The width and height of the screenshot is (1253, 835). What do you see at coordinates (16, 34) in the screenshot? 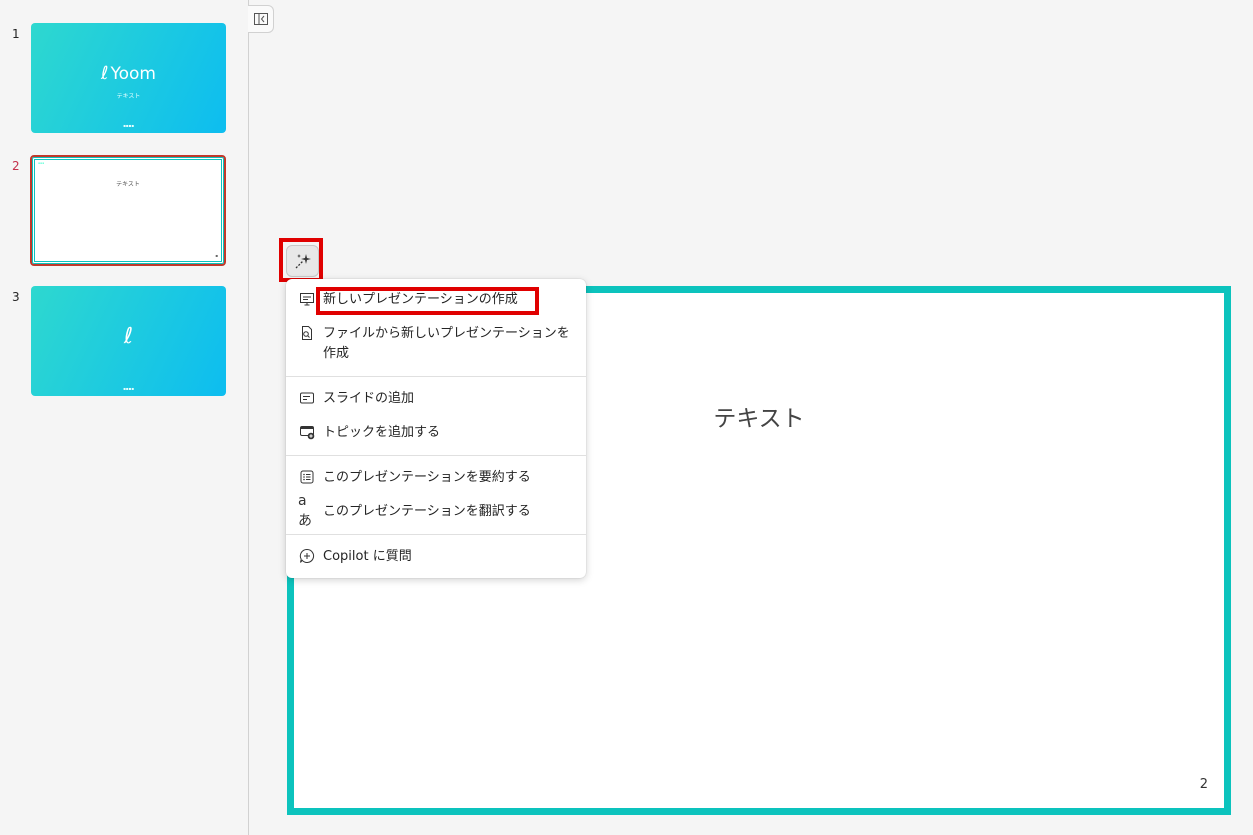
I see `thumbnail-number-1: 1` at bounding box center [16, 34].